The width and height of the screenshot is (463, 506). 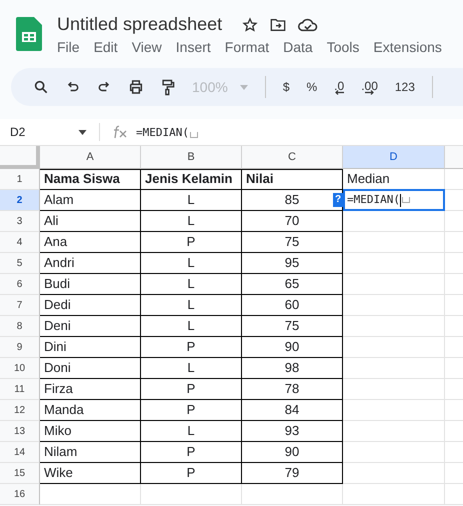 I want to click on table-cell: 65, so click(x=292, y=284).